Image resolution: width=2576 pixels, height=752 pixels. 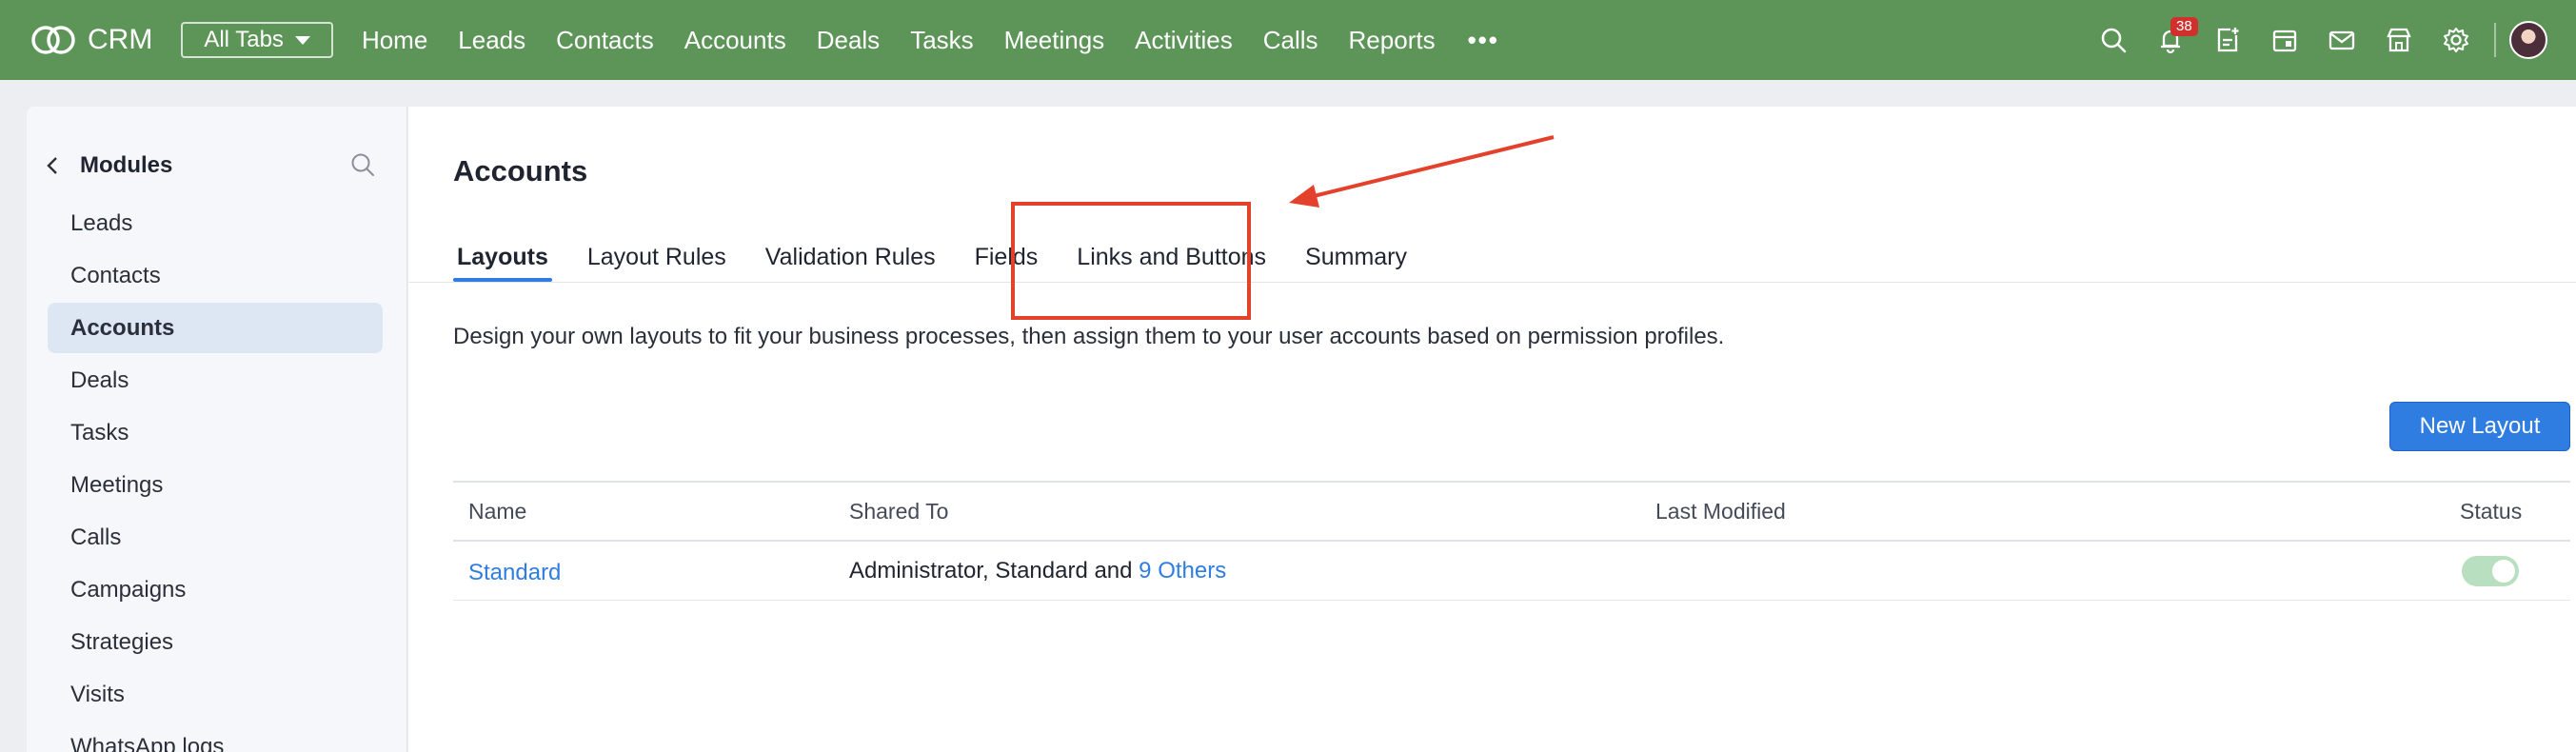 What do you see at coordinates (215, 275) in the screenshot?
I see `sidebar-item-contacts: Contacts` at bounding box center [215, 275].